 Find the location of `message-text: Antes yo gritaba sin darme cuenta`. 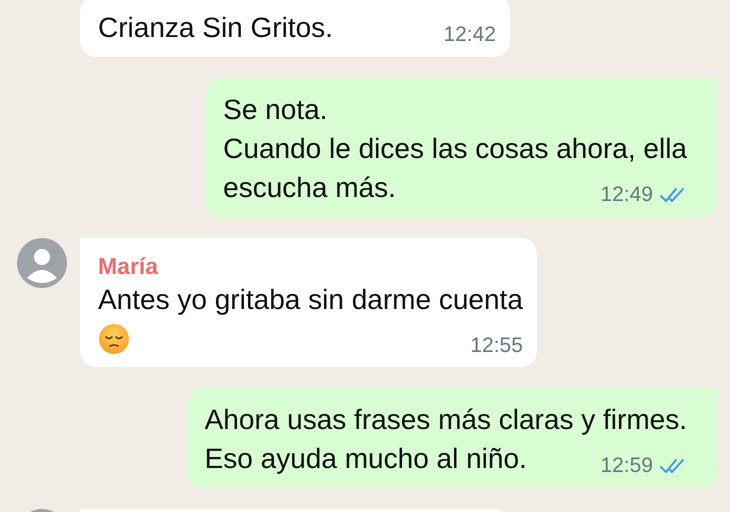

message-text: Antes yo gritaba sin darme cuenta is located at coordinates (310, 300).